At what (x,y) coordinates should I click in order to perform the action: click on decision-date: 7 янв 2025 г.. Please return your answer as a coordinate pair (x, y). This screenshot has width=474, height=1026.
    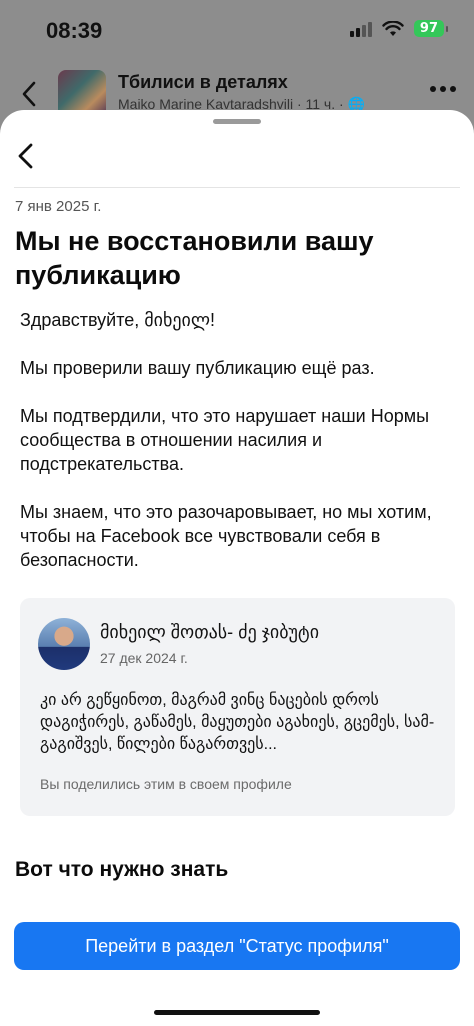
    Looking at the image, I should click on (58, 206).